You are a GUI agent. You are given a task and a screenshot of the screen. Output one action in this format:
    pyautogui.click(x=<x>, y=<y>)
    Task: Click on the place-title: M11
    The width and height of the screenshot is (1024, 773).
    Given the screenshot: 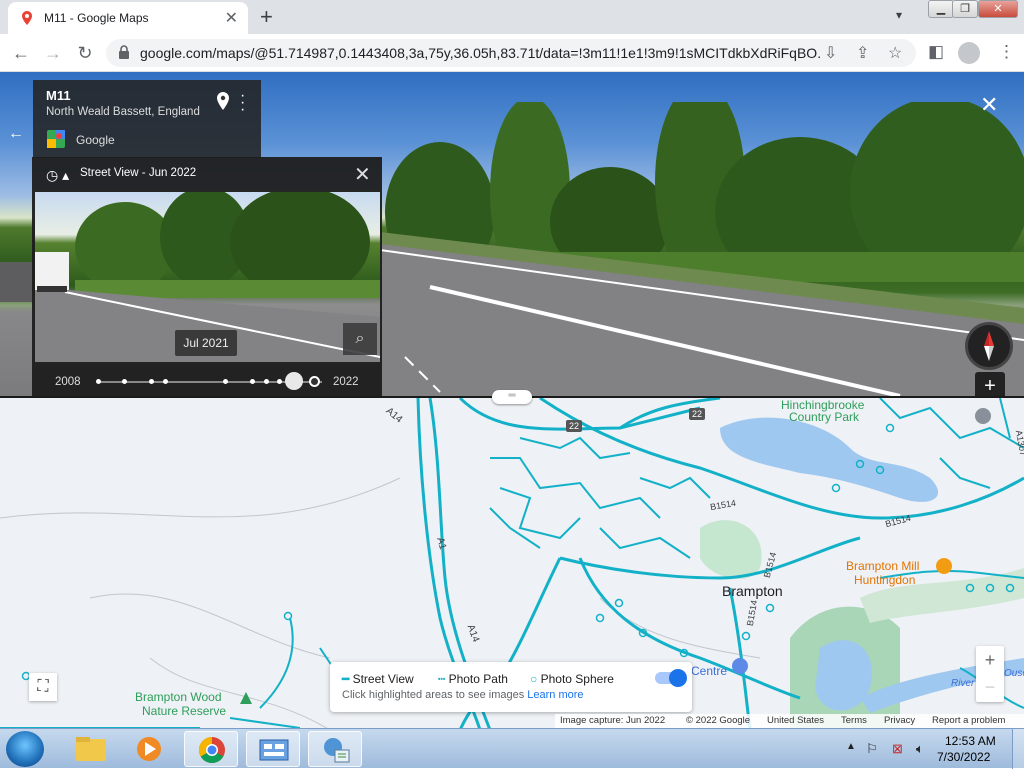 What is the action you would take?
    pyautogui.click(x=58, y=95)
    